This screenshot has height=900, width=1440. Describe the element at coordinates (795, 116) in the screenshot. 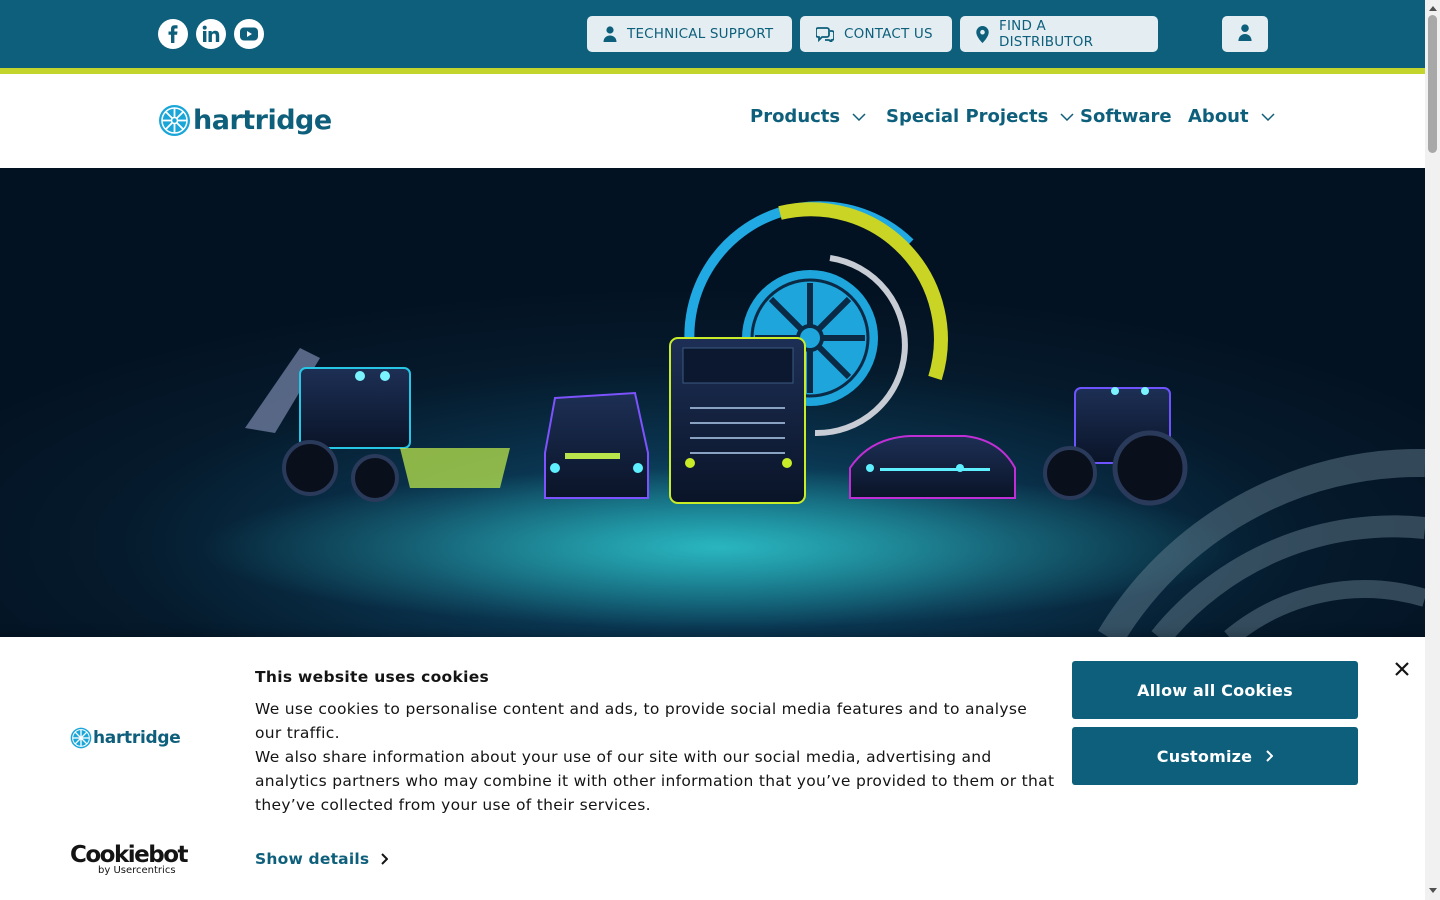

I see `nav-products-label: Products` at that location.